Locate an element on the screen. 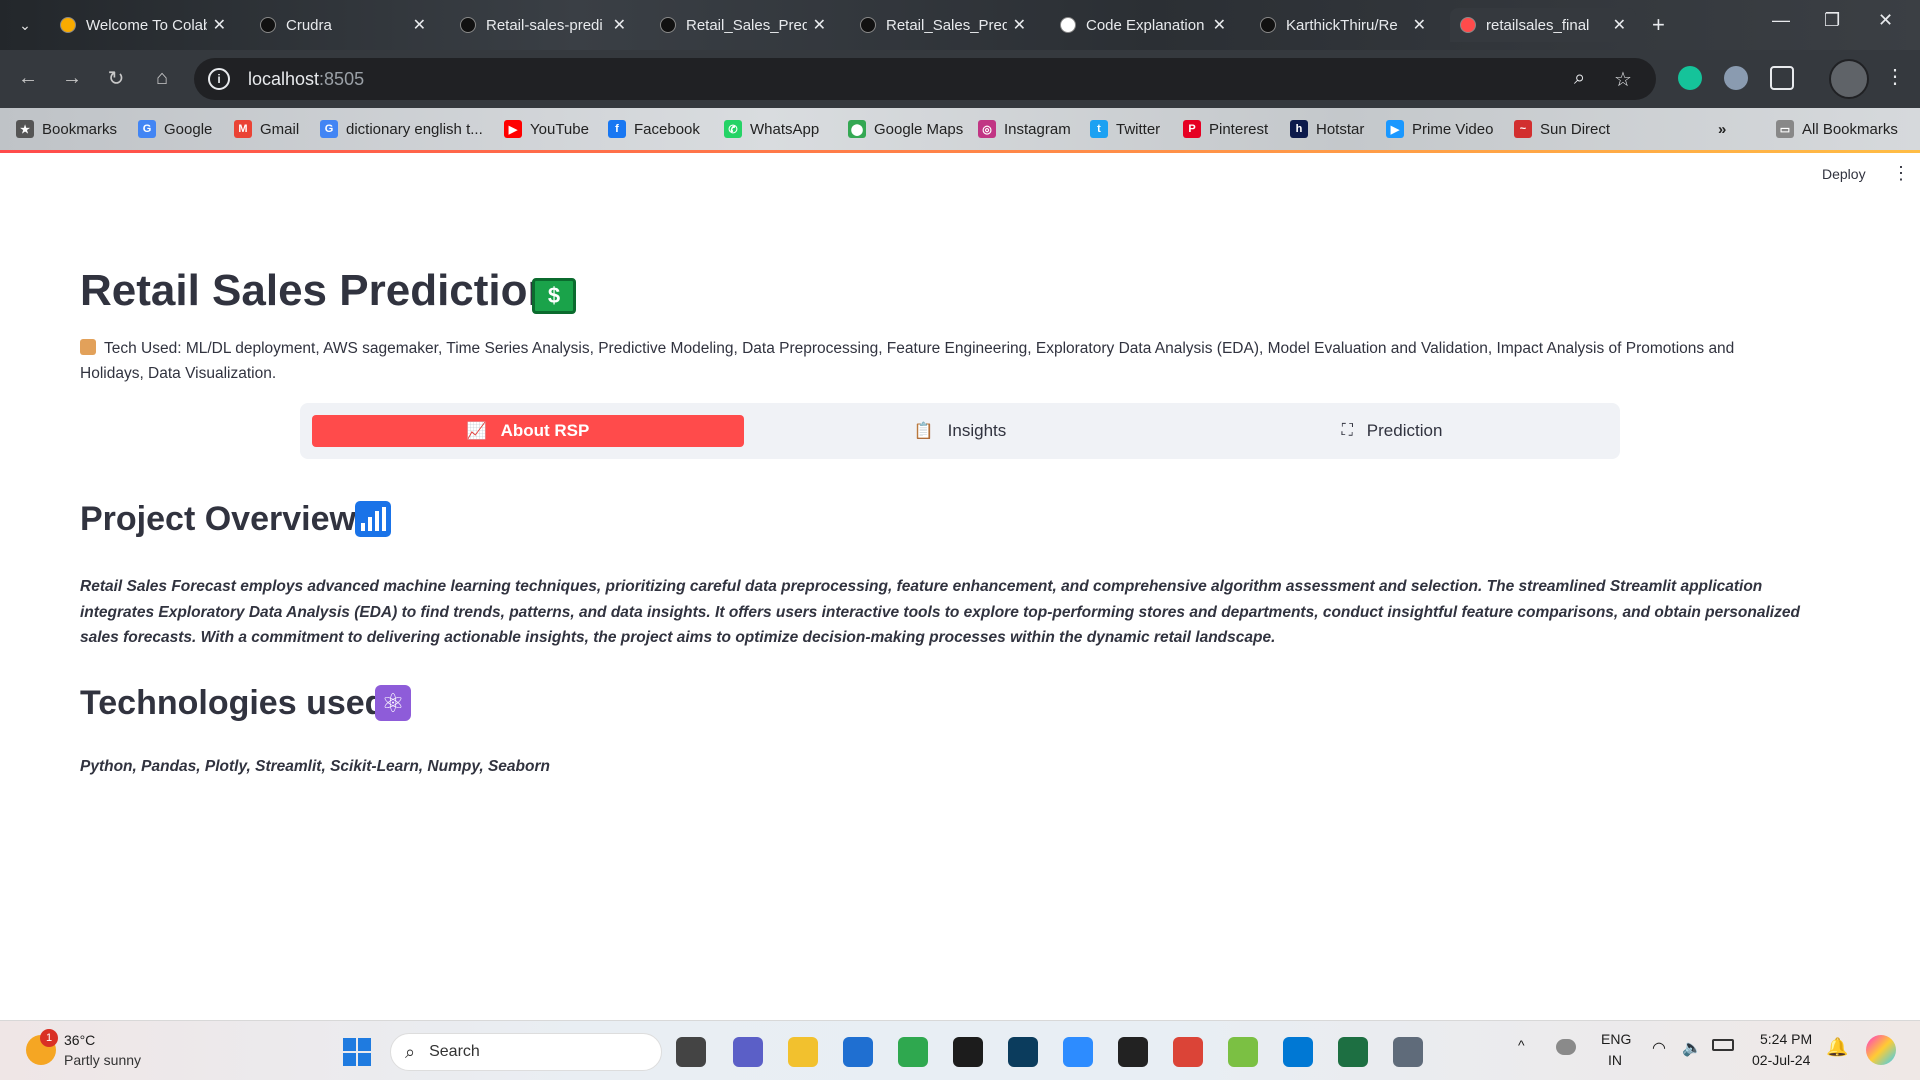  whatsapp-app-icon is located at coordinates (1133, 1052).